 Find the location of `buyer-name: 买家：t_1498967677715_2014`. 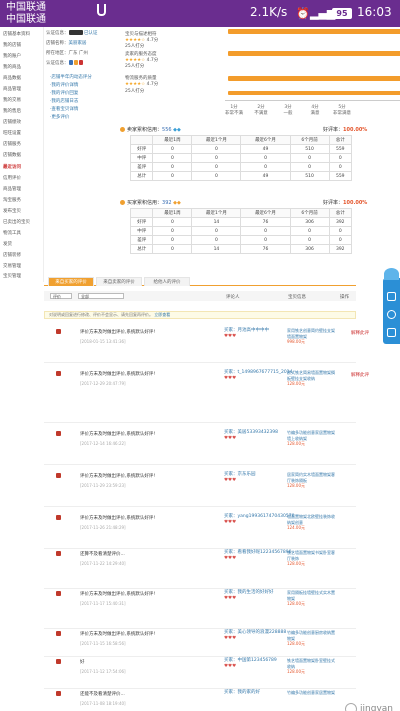

buyer-name: 买家：t_1498967677715_2014 is located at coordinates (258, 372).